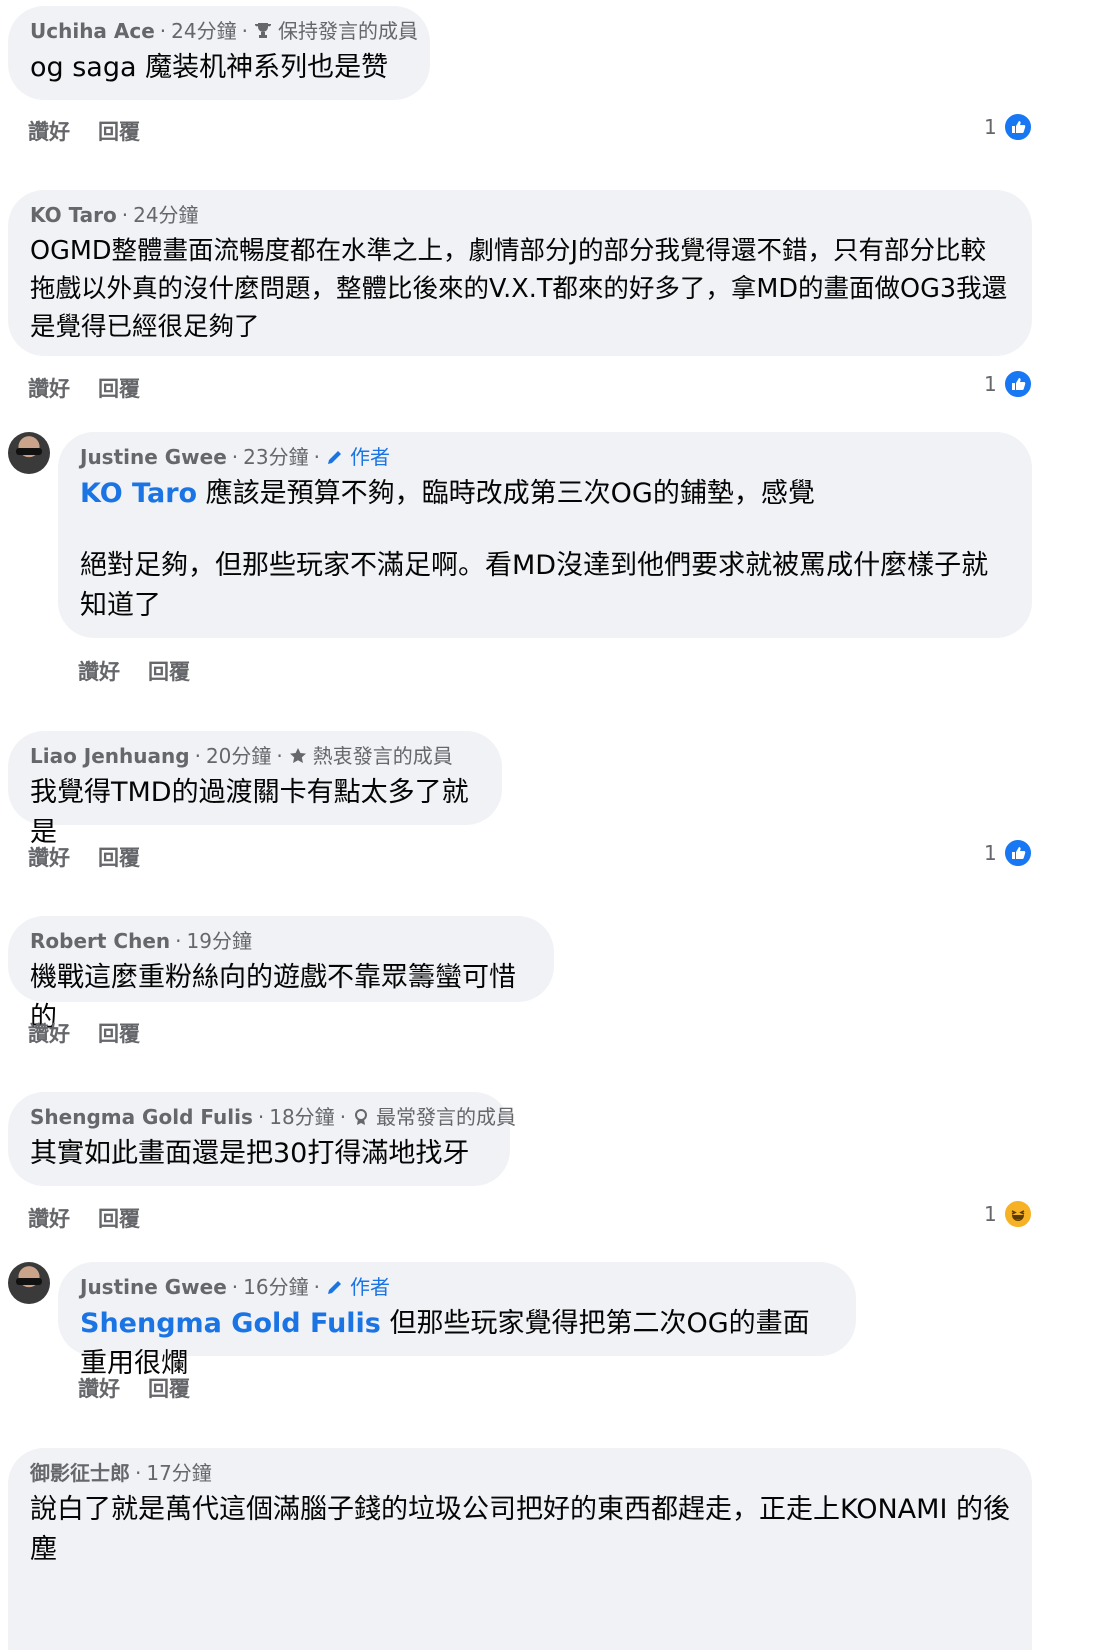 The image size is (1106, 1650). I want to click on comment-author: Liao Jenhuang, so click(110, 756).